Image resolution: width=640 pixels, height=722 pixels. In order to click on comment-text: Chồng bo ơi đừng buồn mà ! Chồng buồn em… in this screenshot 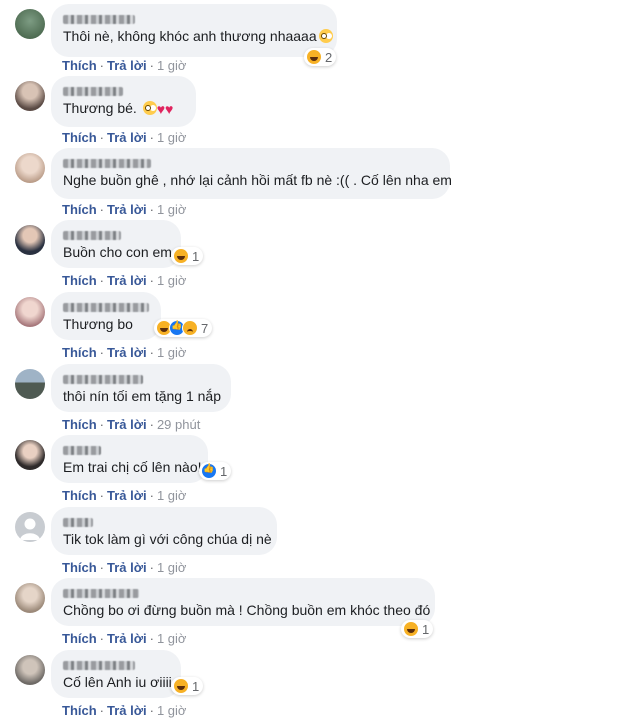, I will do `click(247, 610)`.